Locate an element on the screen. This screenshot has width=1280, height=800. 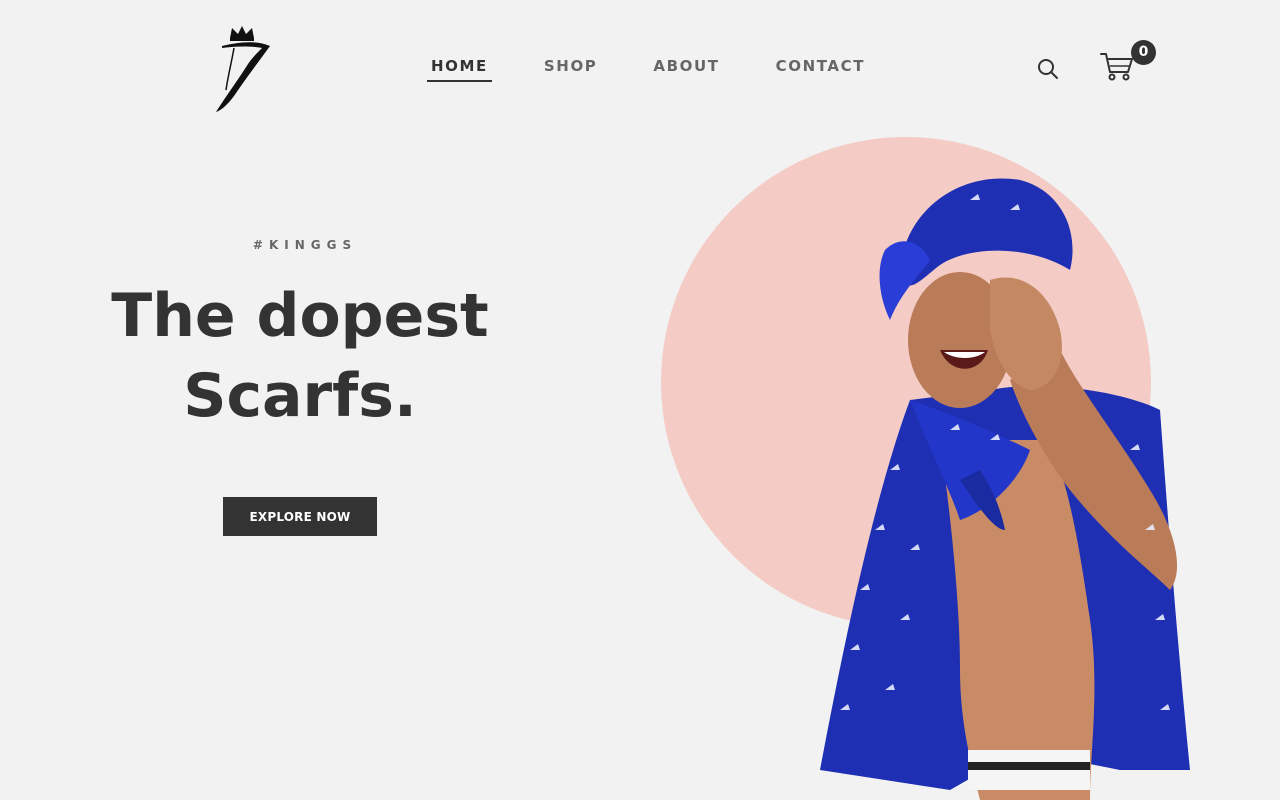
main-nav: HOME SHOP ABOUT CONTACT is located at coordinates (648, 69).